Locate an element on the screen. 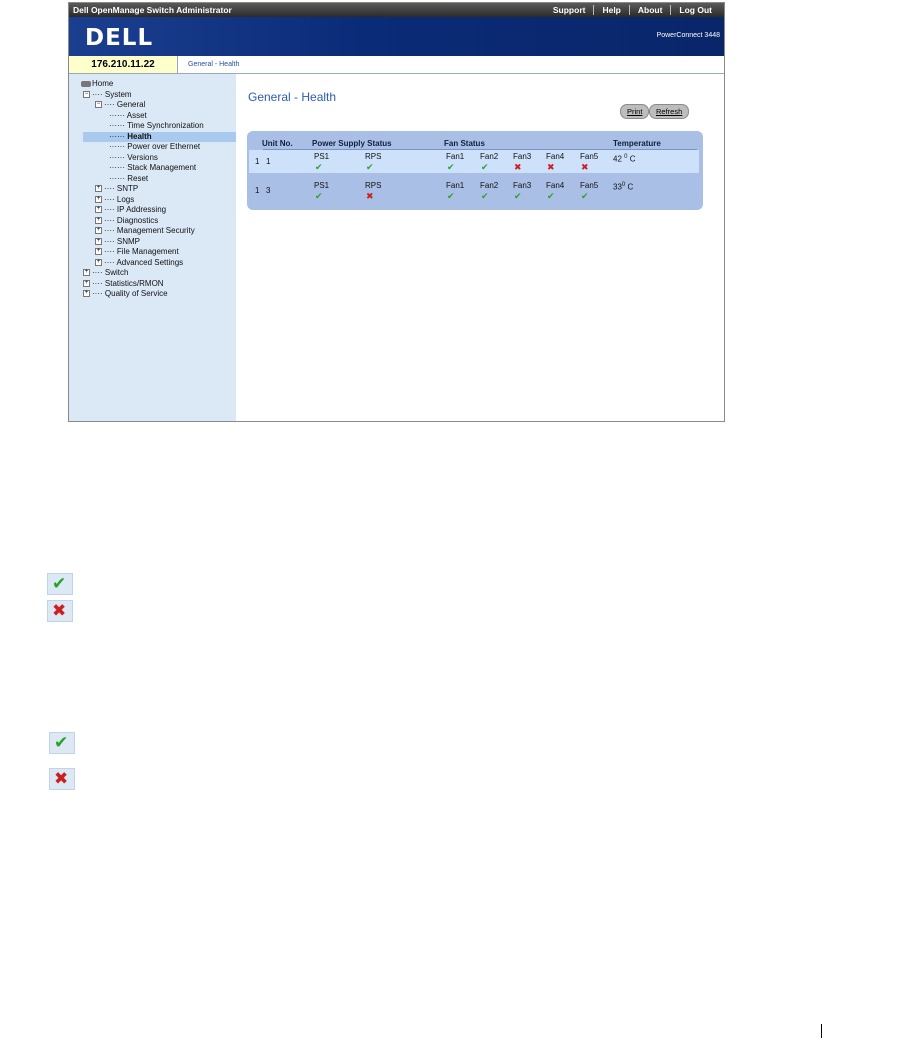 Image resolution: width=900 pixels, height=1054 pixels. dell-logo: DELL is located at coordinates (119, 38).